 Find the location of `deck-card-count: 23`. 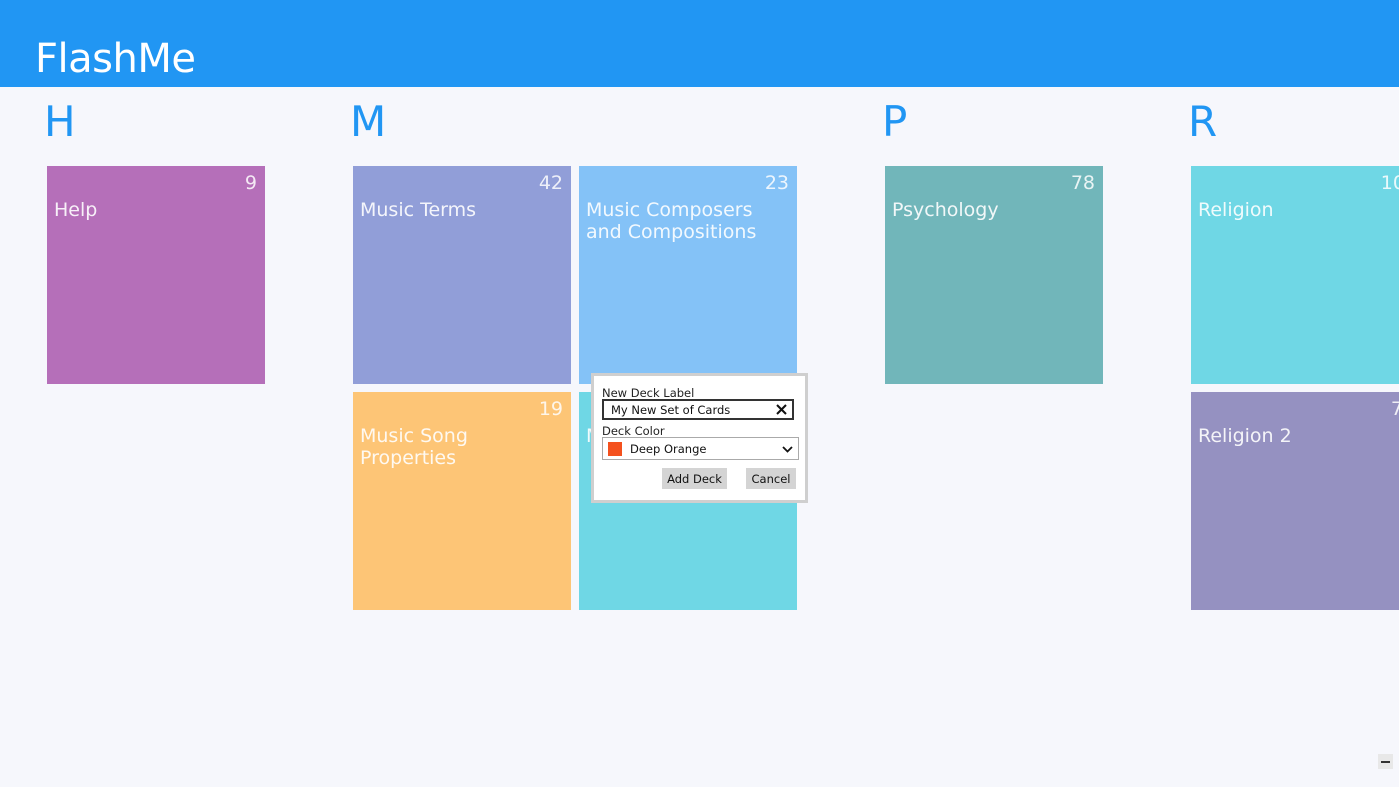

deck-card-count: 23 is located at coordinates (776, 183).